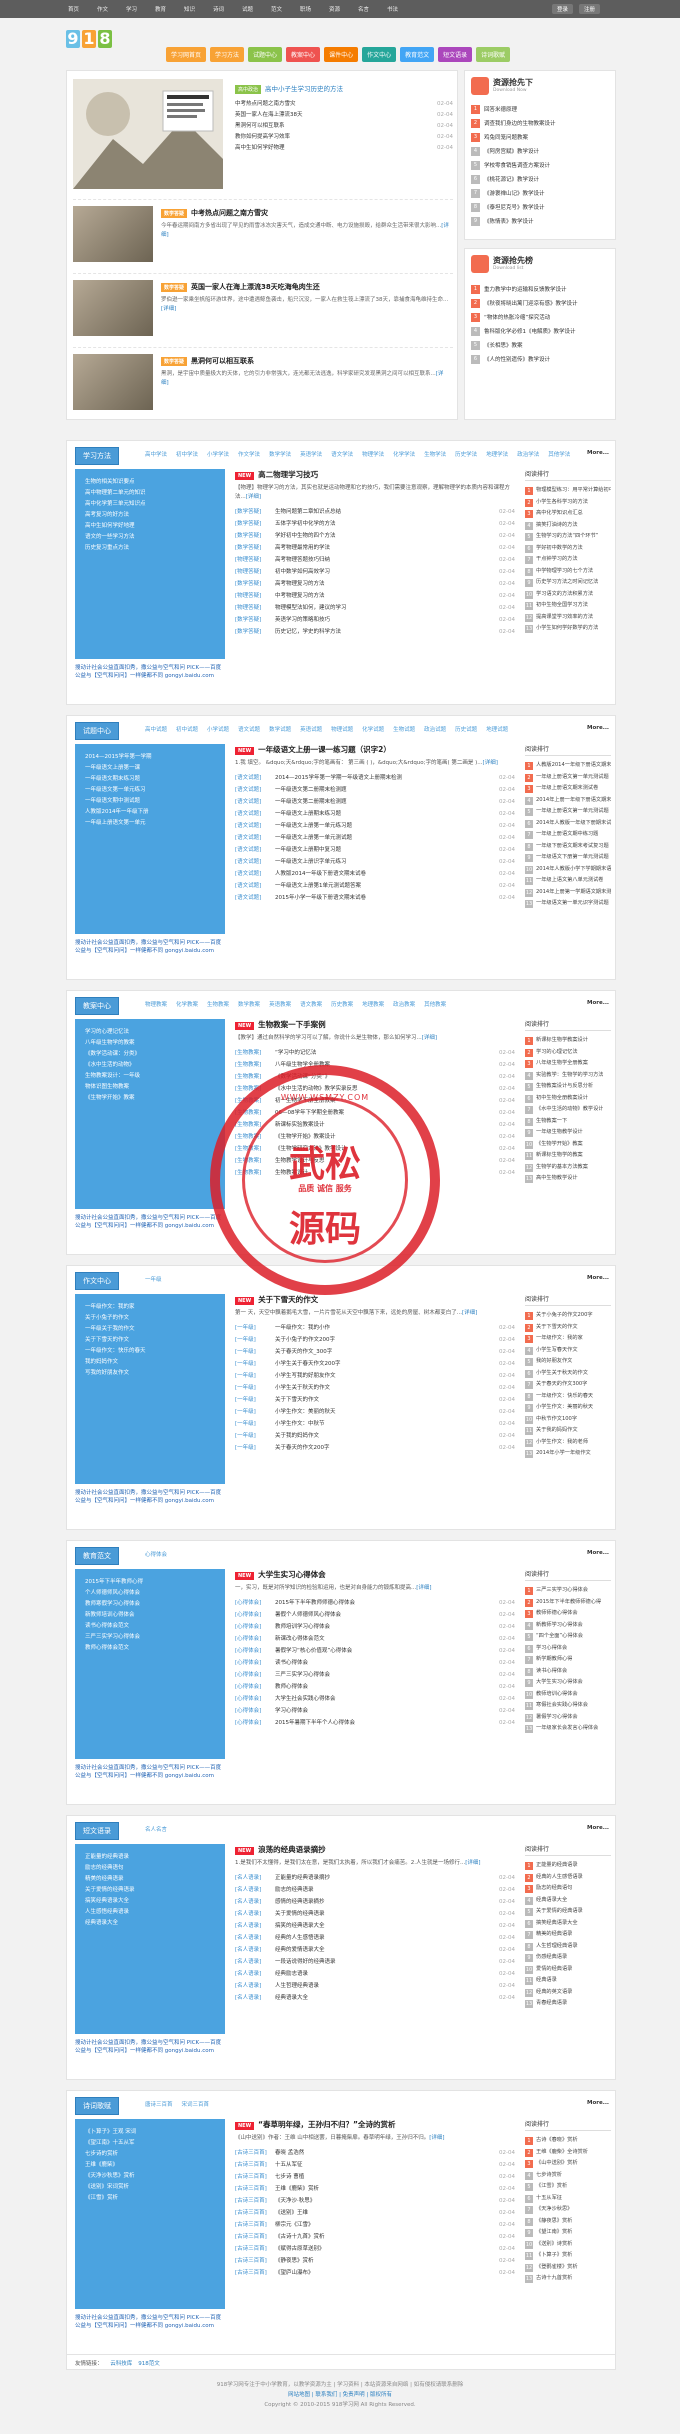  What do you see at coordinates (97, 1281) in the screenshot?
I see `section-title: 作文中心` at bounding box center [97, 1281].